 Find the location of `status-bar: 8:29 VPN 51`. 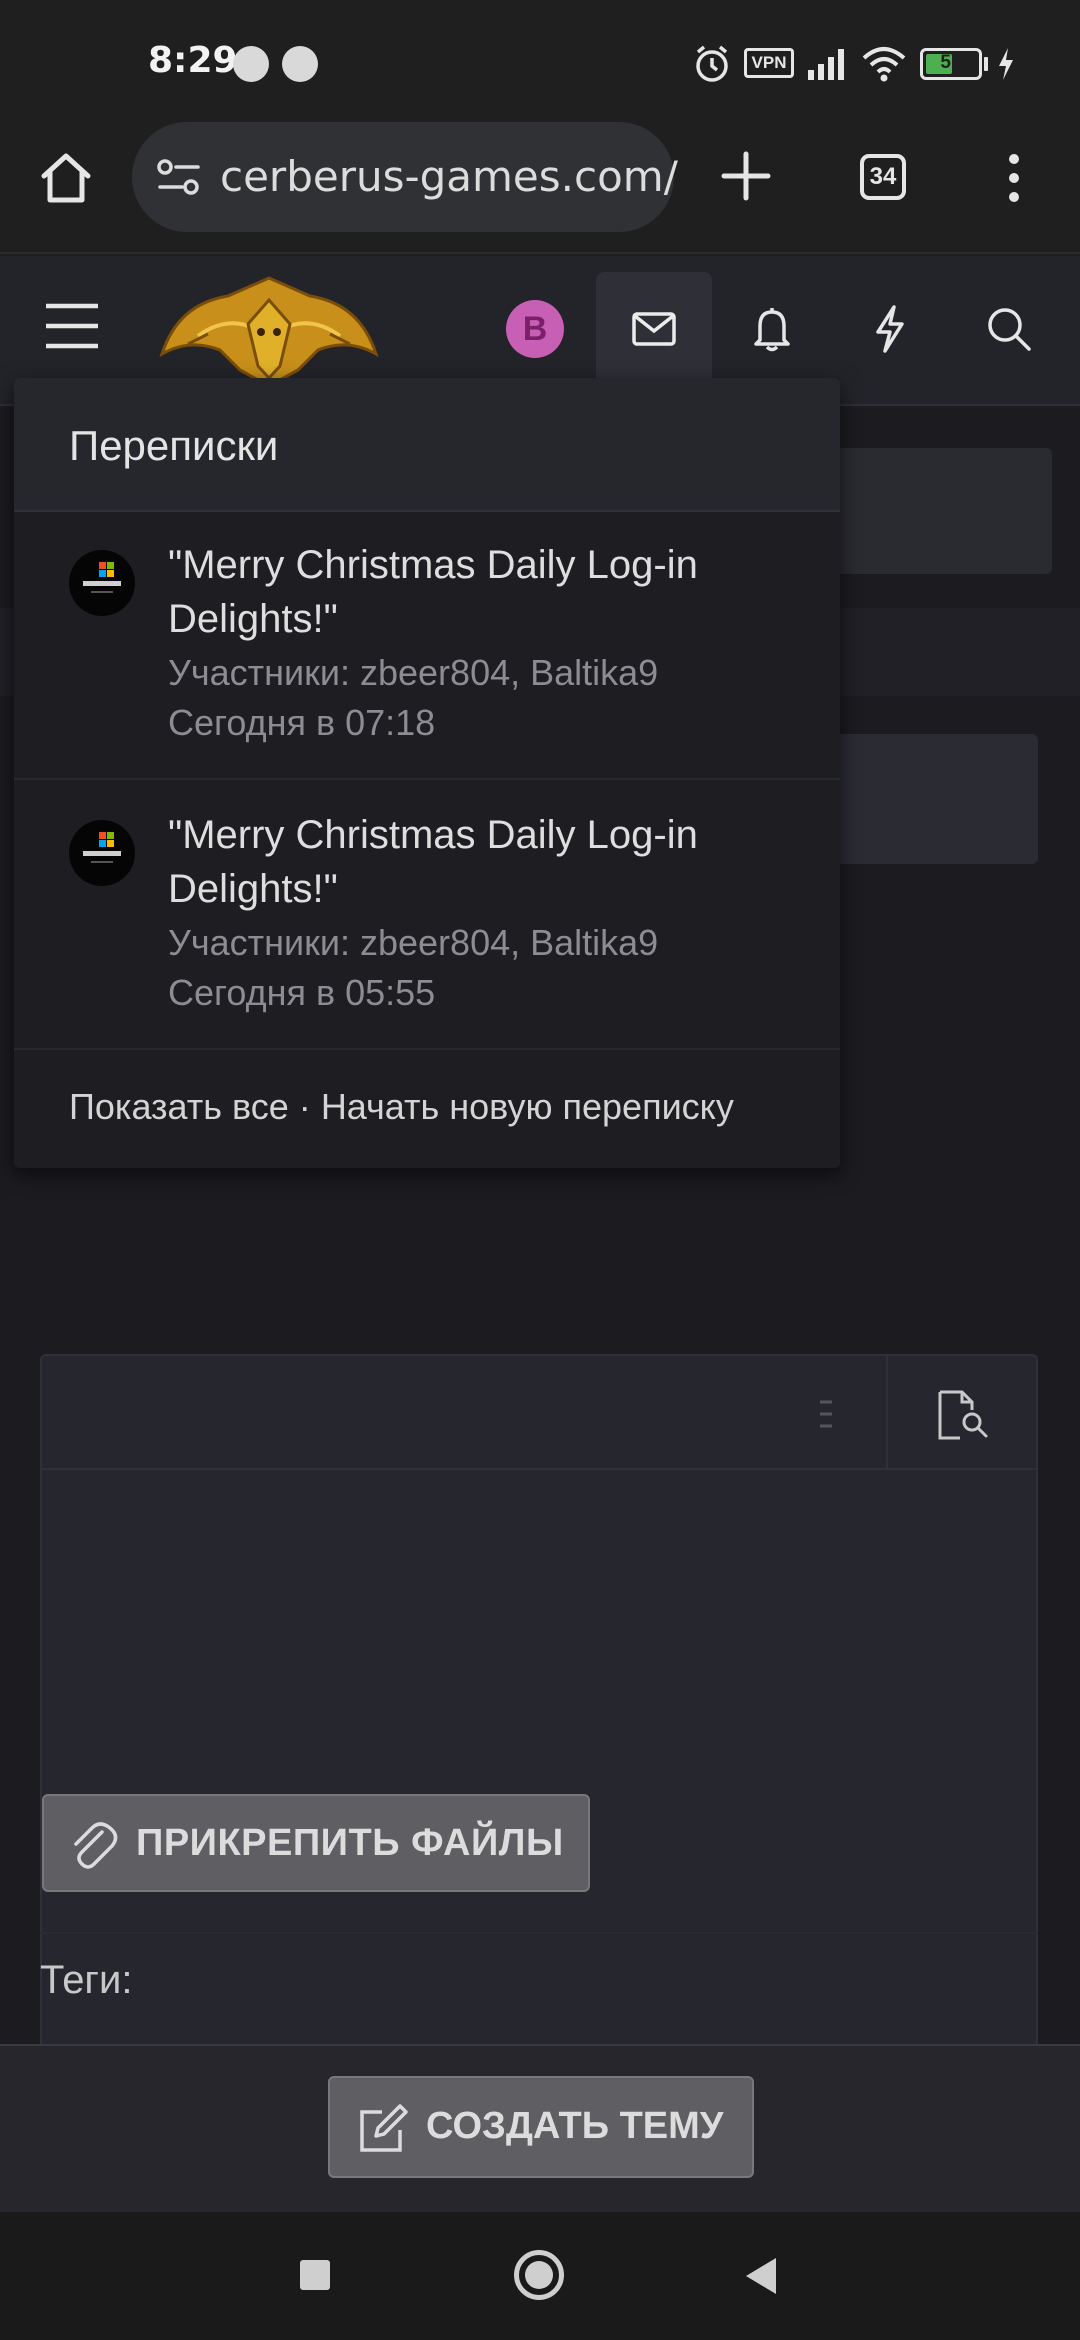

status-bar: 8:29 VPN 51 is located at coordinates (540, 60).